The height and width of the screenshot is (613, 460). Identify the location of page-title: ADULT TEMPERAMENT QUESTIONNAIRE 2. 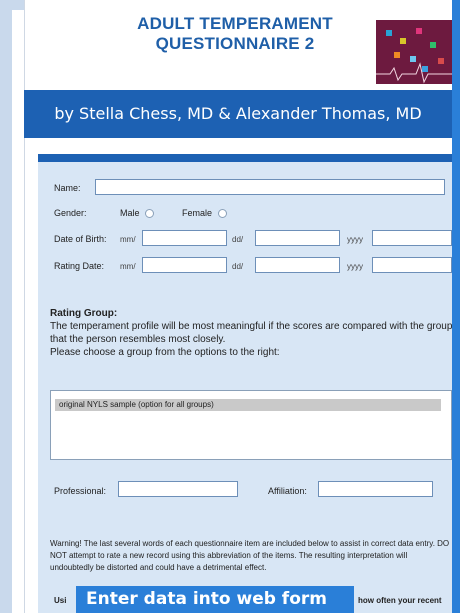
(235, 34).